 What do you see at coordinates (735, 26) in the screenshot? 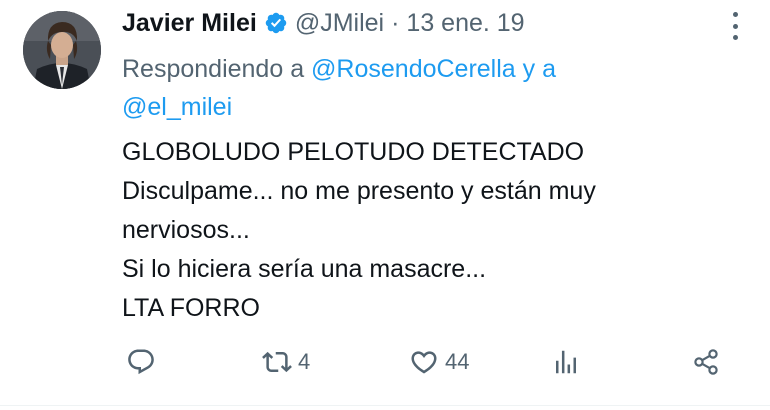
I see `more-options-icon` at bounding box center [735, 26].